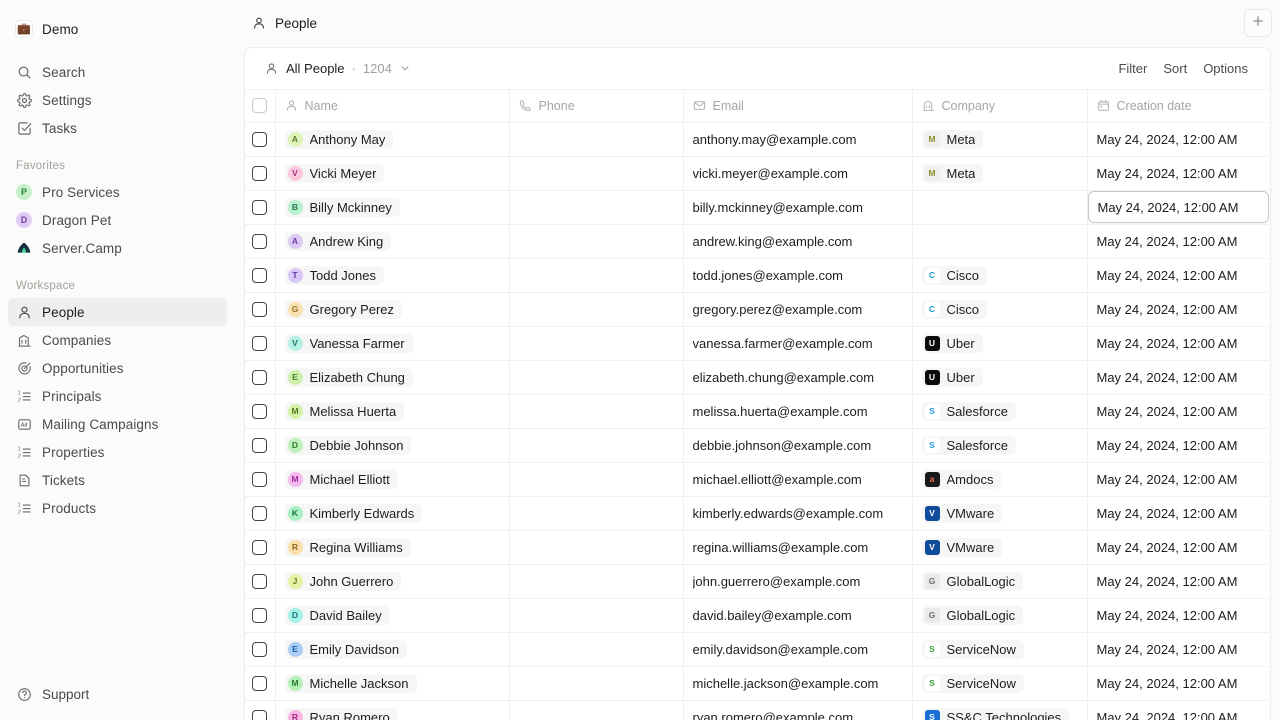  I want to click on company-chip: M Meta, so click(952, 139).